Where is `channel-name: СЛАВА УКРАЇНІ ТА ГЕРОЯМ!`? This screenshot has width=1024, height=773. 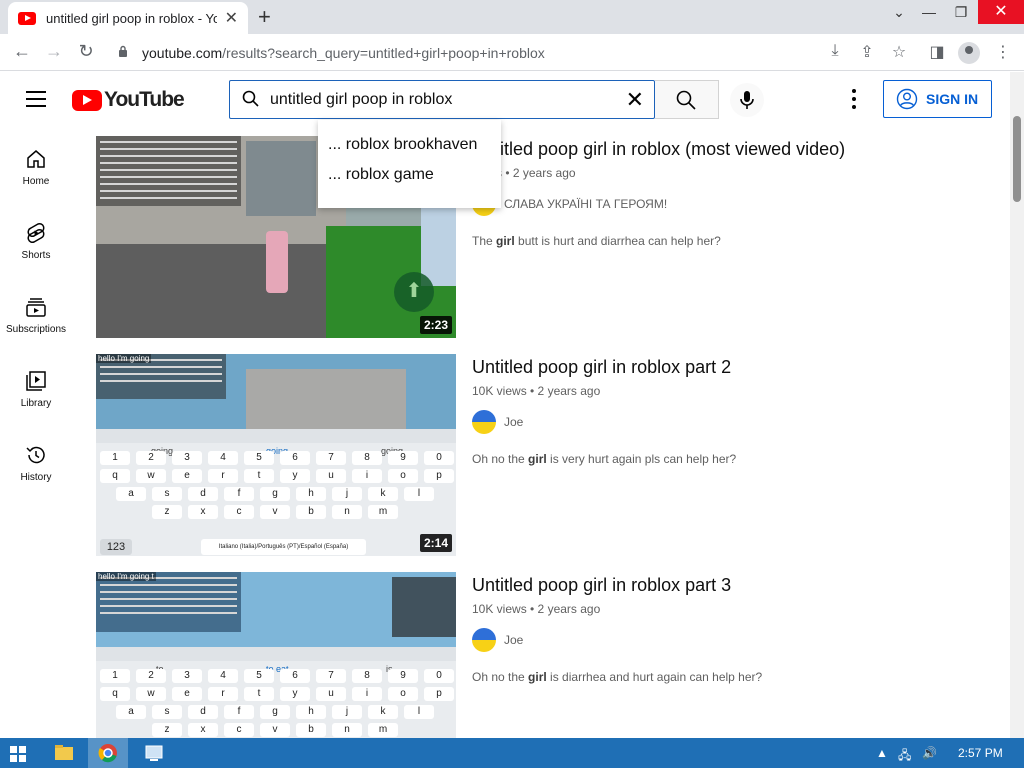 channel-name: СЛАВА УКРАЇНІ ТА ГЕРОЯМ! is located at coordinates (585, 204).